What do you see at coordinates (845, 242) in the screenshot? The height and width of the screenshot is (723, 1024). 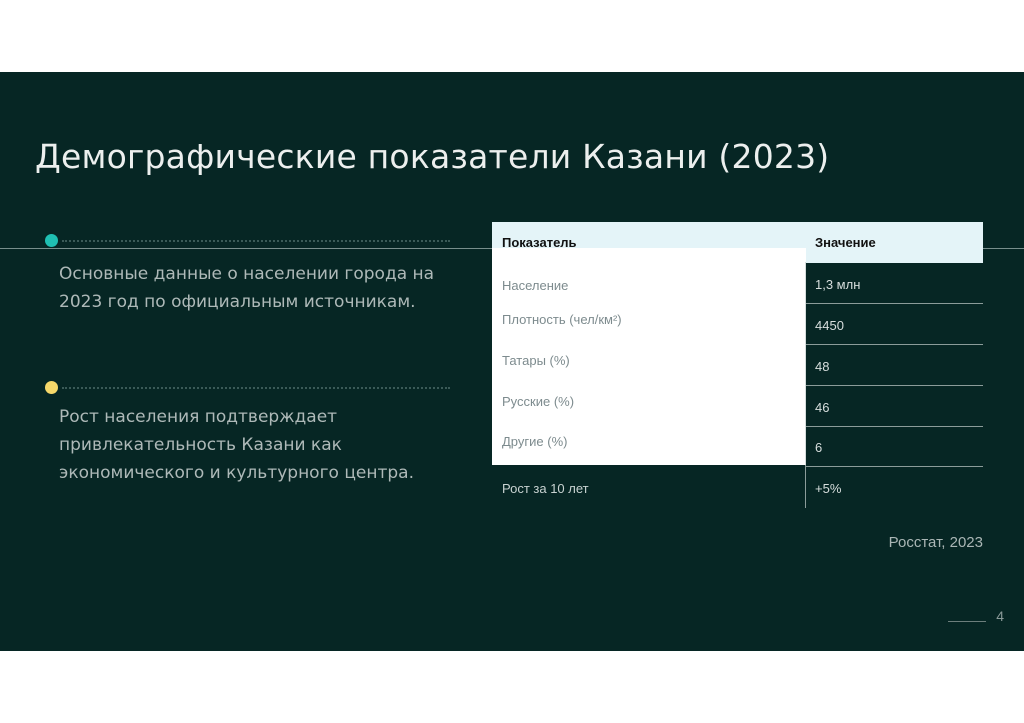 I see `header-value: Значение` at bounding box center [845, 242].